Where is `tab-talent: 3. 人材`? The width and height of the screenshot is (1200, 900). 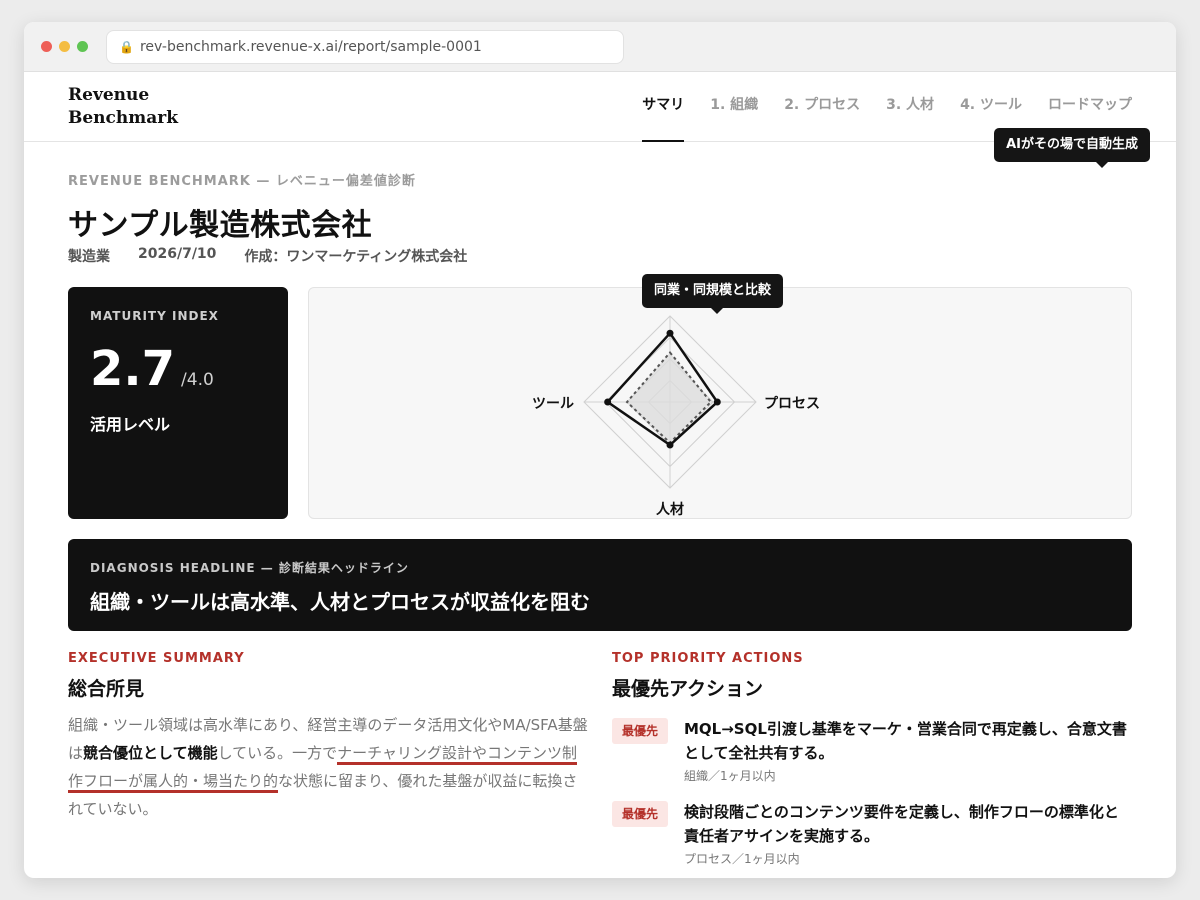
tab-talent: 3. 人材 is located at coordinates (910, 107).